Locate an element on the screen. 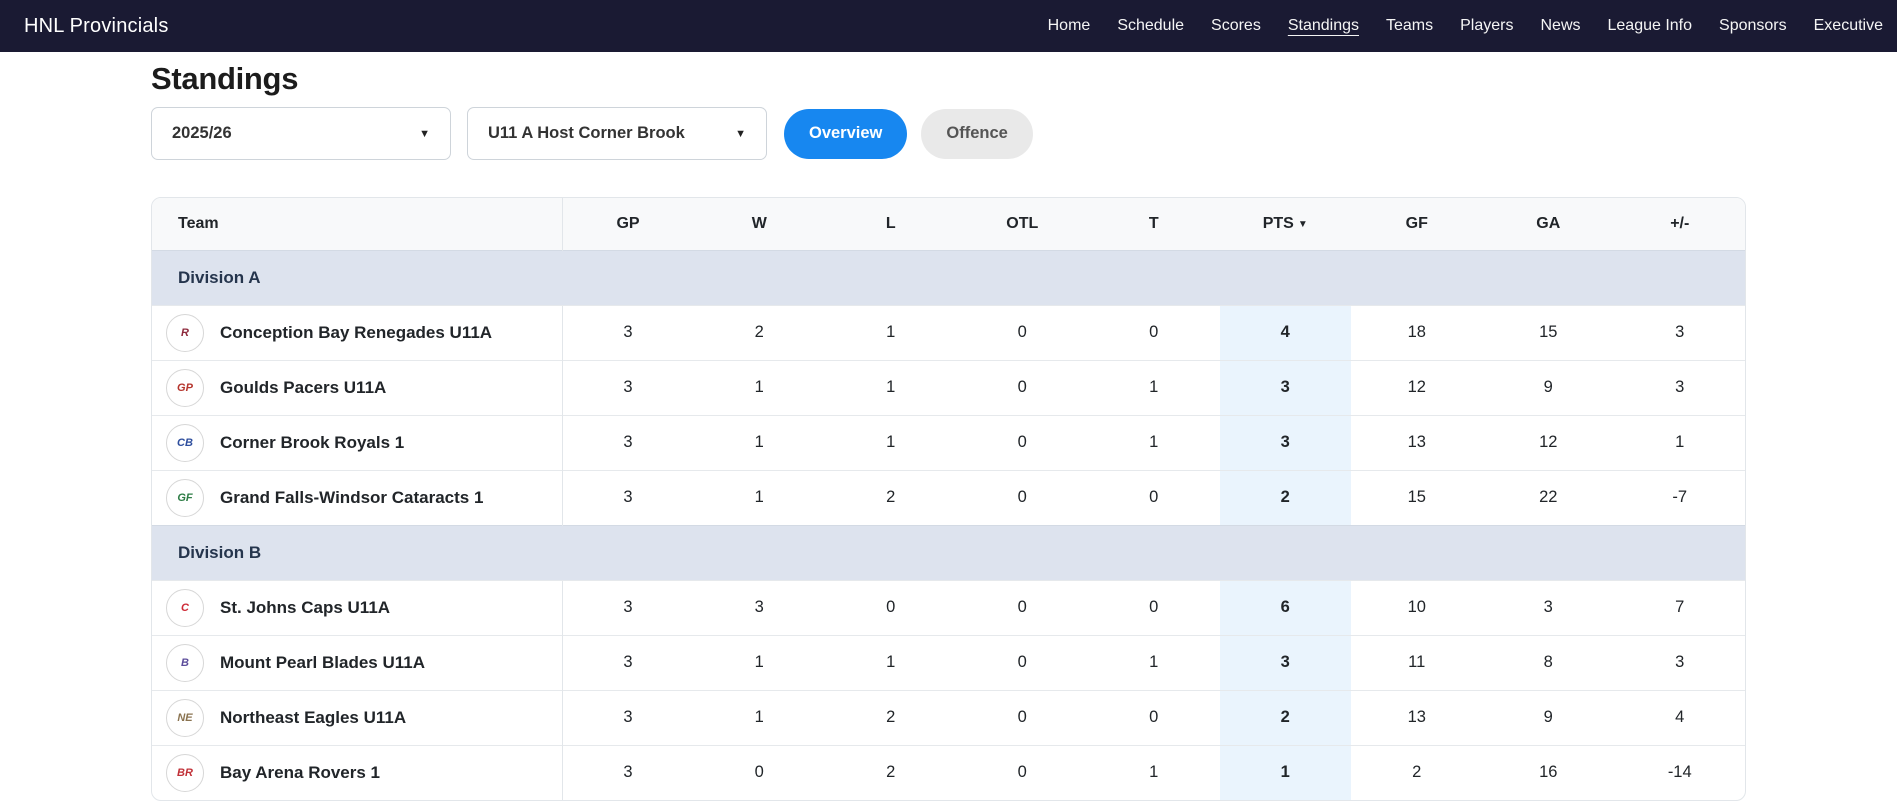 This screenshot has width=1897, height=805. team-logo-icon: GP is located at coordinates (185, 387).